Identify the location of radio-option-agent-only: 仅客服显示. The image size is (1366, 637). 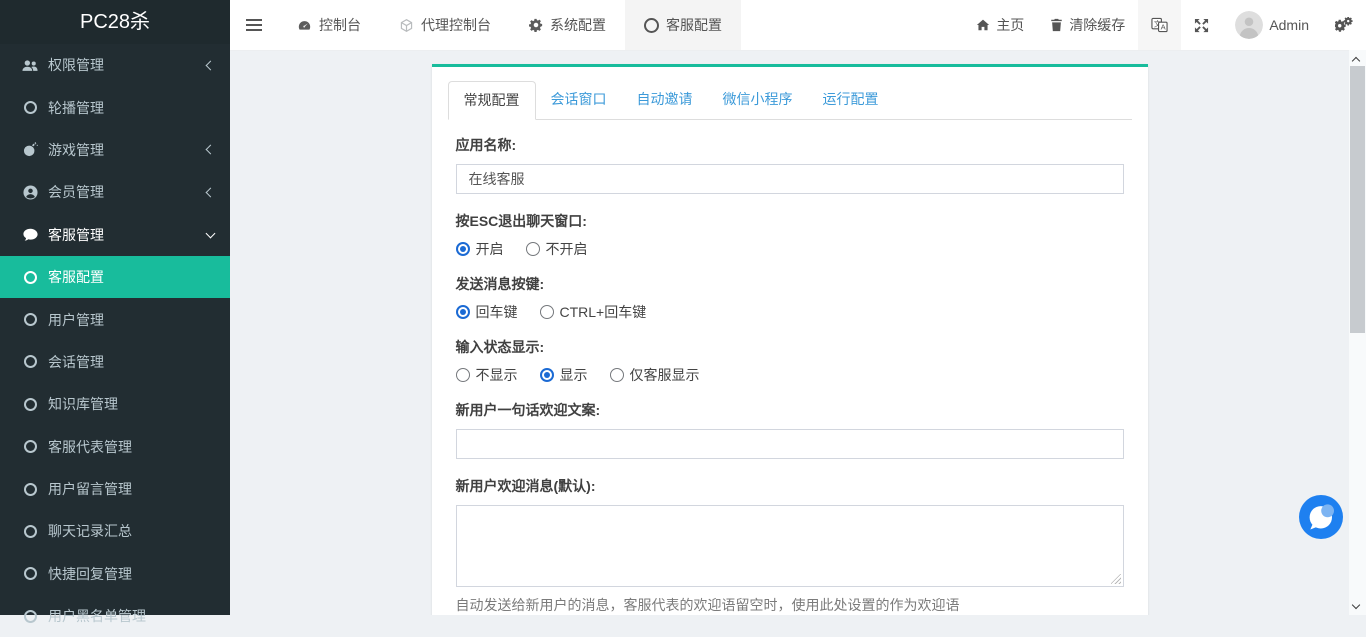
(654, 375).